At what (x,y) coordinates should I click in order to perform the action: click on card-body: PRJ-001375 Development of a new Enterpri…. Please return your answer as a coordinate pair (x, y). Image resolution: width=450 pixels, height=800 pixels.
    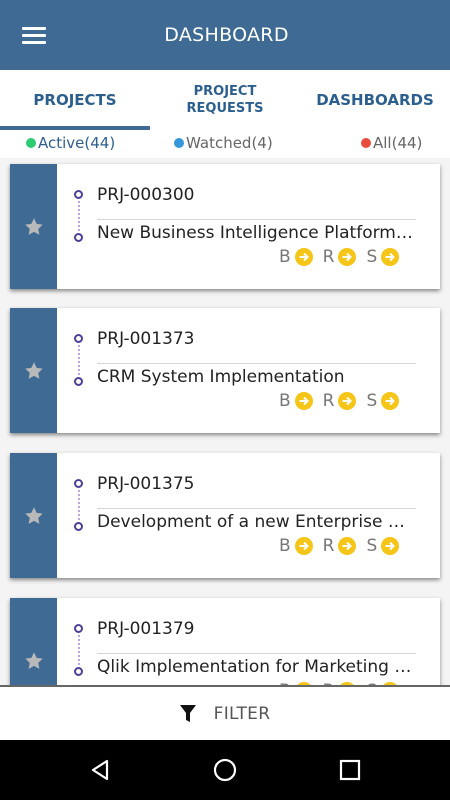
    Looking at the image, I should click on (248, 515).